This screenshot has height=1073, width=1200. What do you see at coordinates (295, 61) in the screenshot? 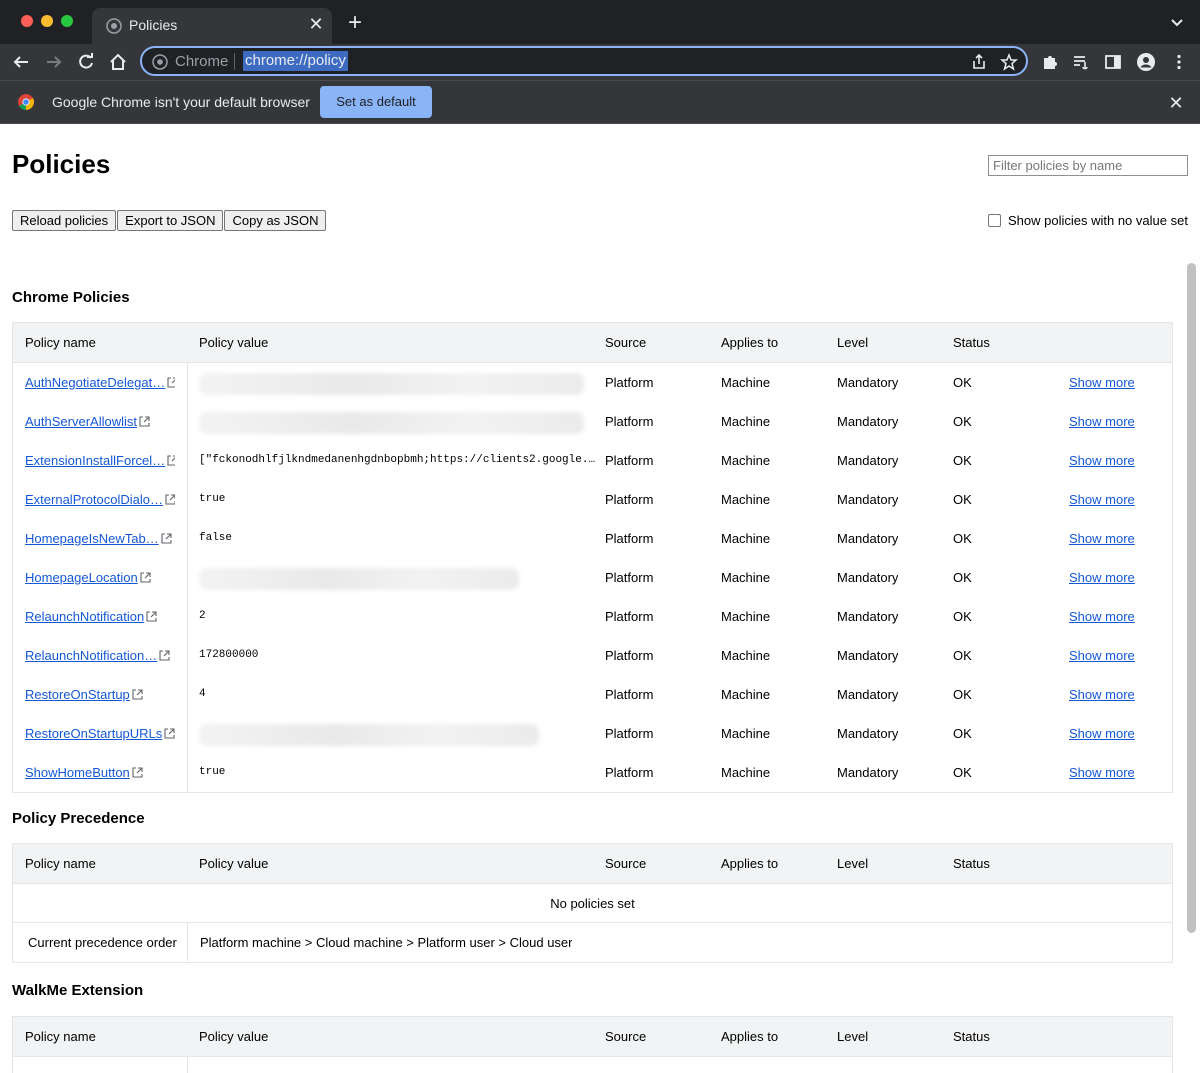
I see `url-text: chrome://policy` at bounding box center [295, 61].